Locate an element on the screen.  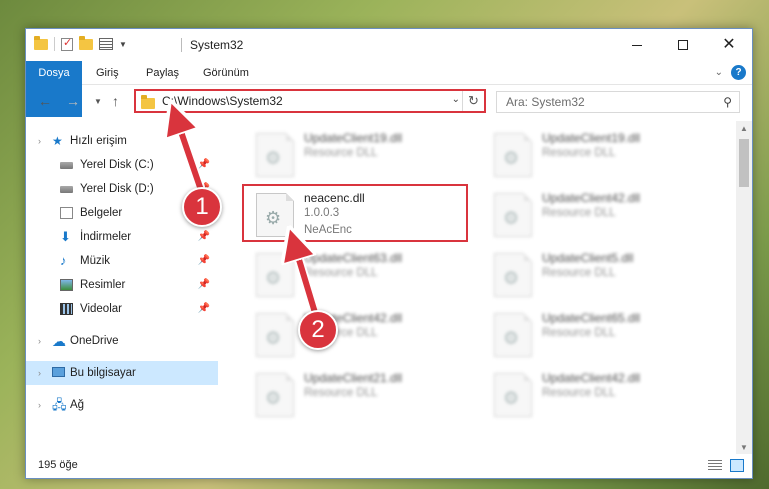
file-item: ⚙ UpdateClient5.dll Resource DLL is located at coordinates (598, 277).